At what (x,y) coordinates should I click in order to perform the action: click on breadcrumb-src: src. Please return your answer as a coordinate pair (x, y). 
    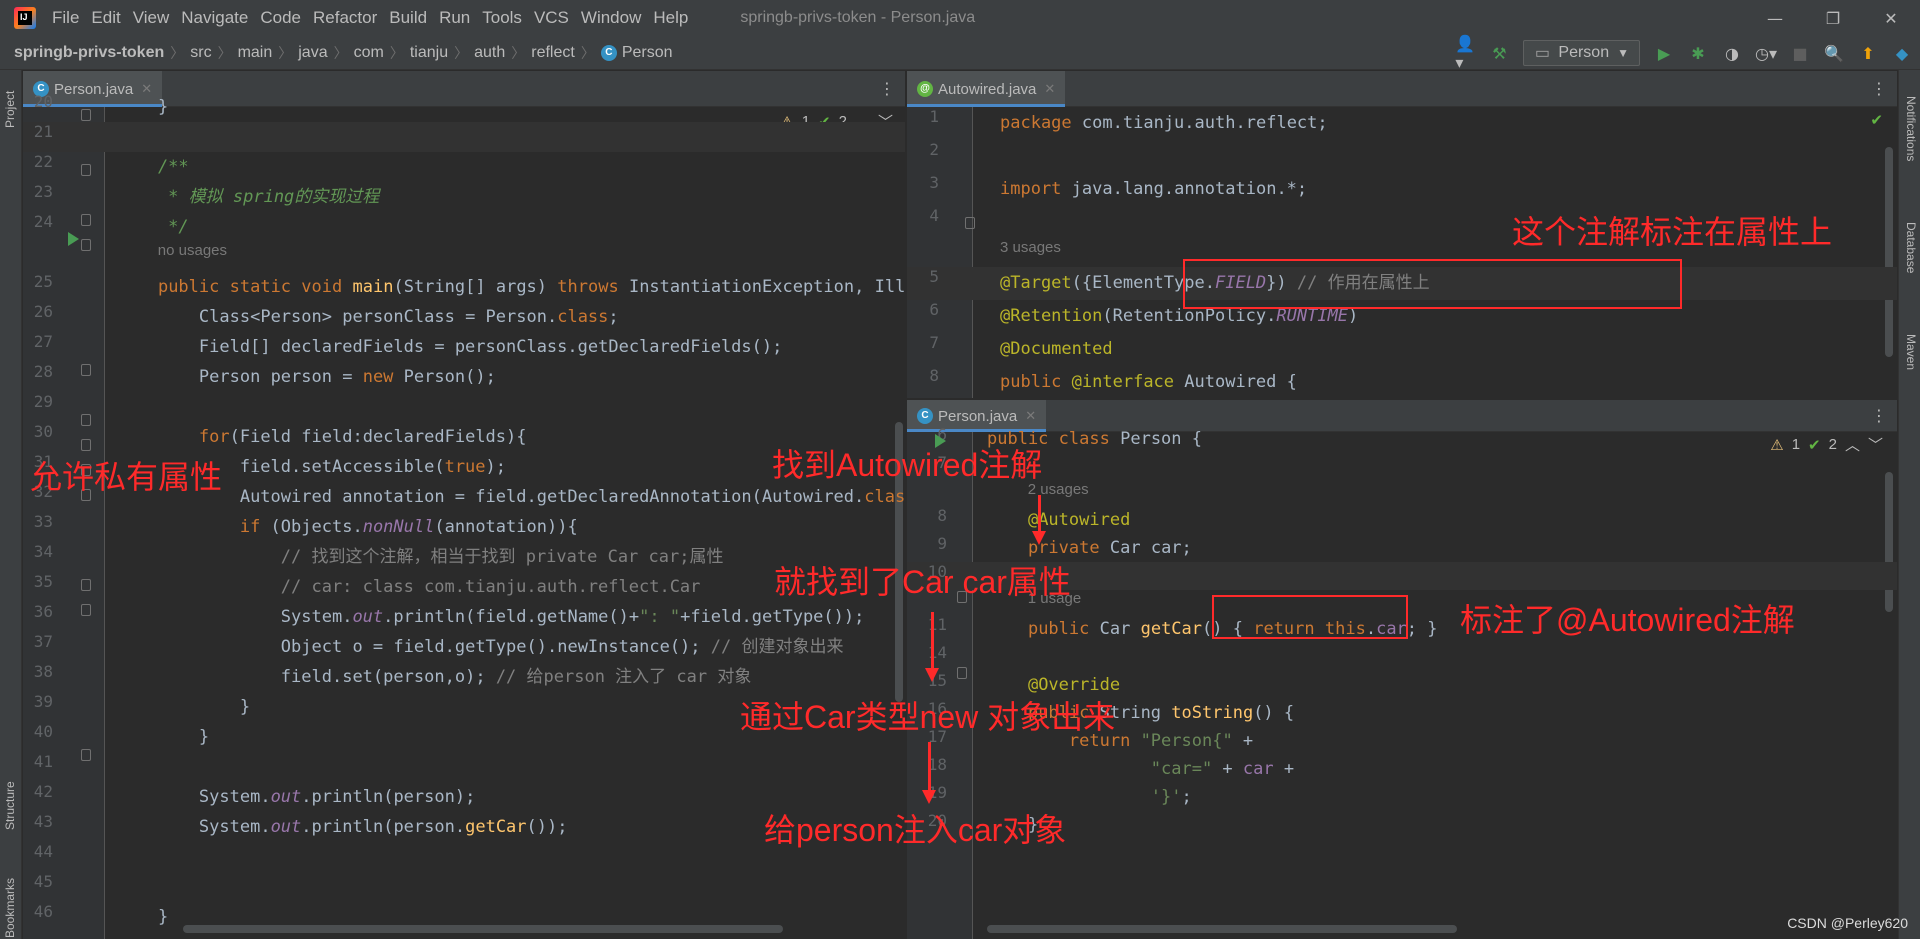
    Looking at the image, I should click on (200, 53).